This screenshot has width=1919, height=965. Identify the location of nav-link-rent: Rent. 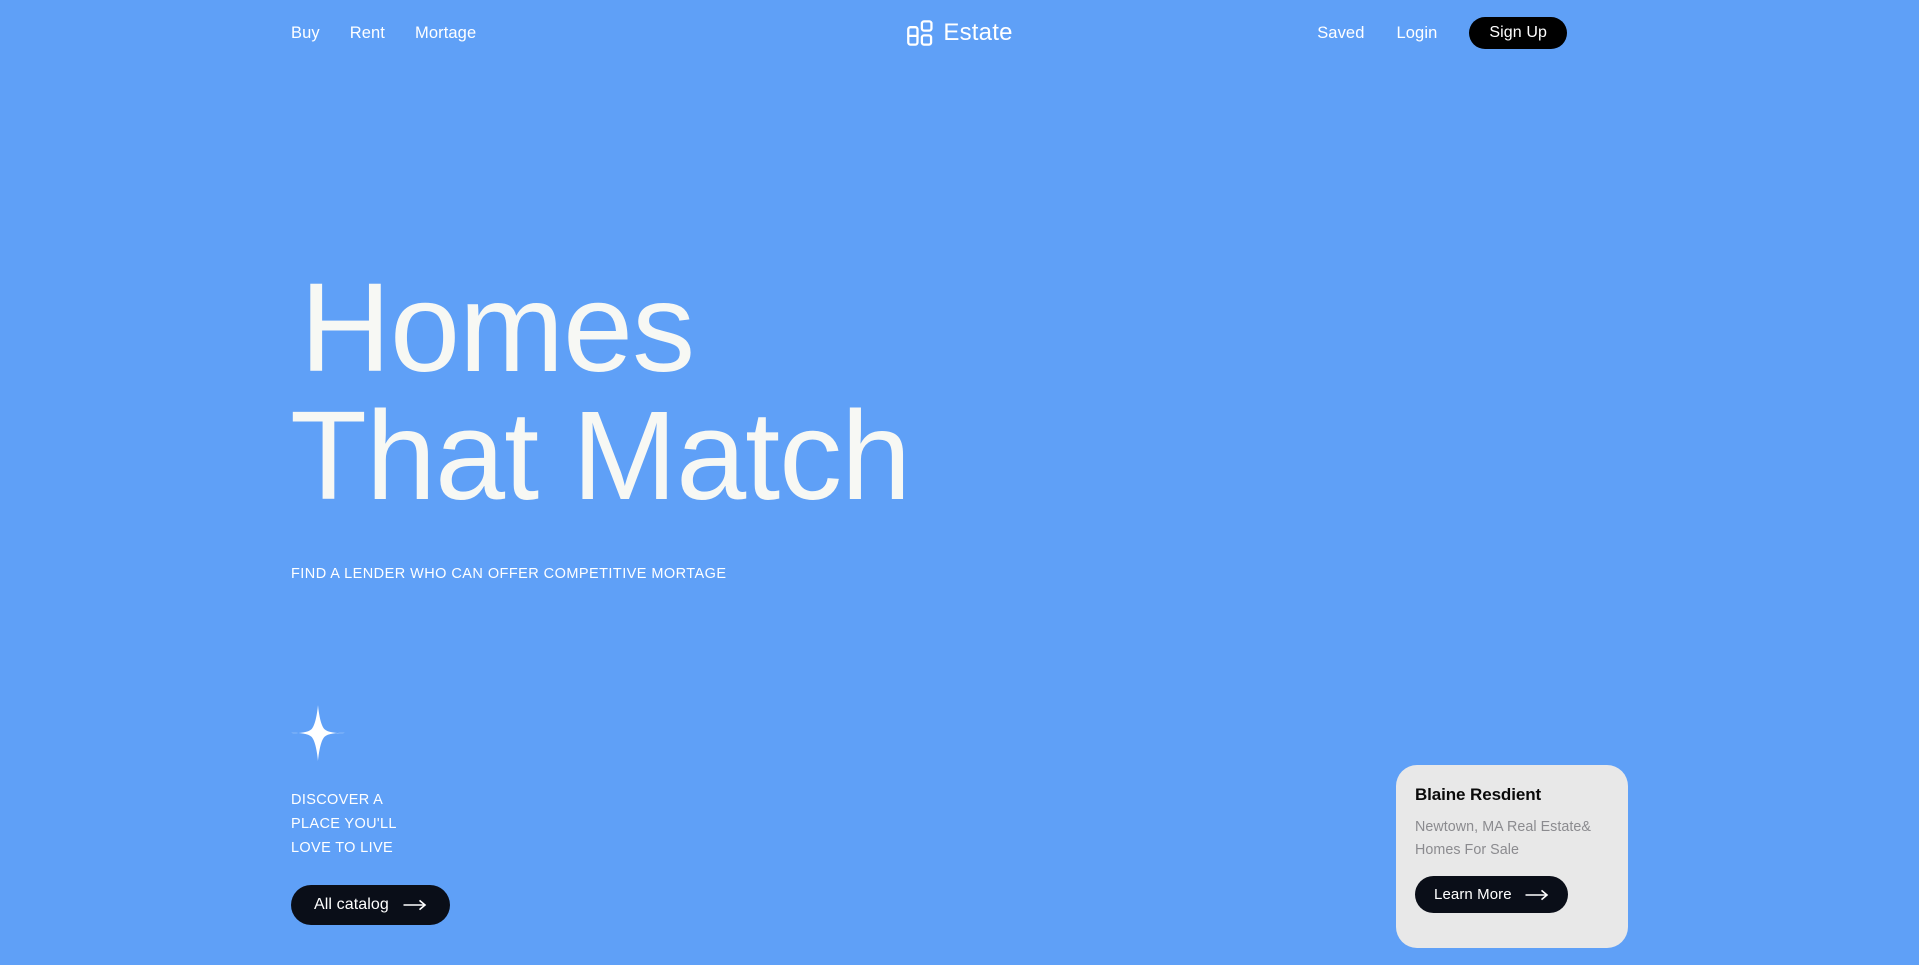
(367, 33).